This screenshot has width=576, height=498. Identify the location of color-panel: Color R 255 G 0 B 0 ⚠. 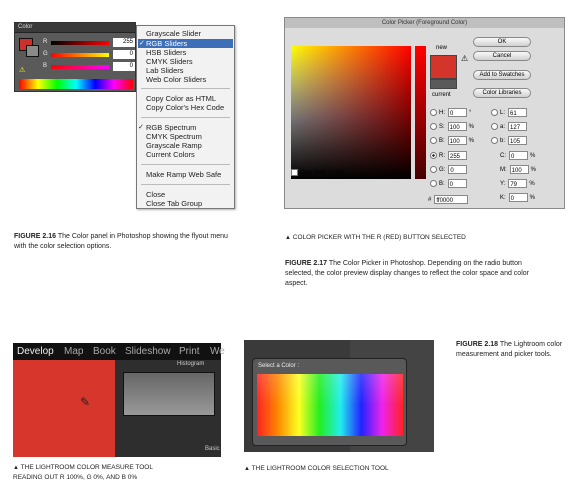
(75, 57).